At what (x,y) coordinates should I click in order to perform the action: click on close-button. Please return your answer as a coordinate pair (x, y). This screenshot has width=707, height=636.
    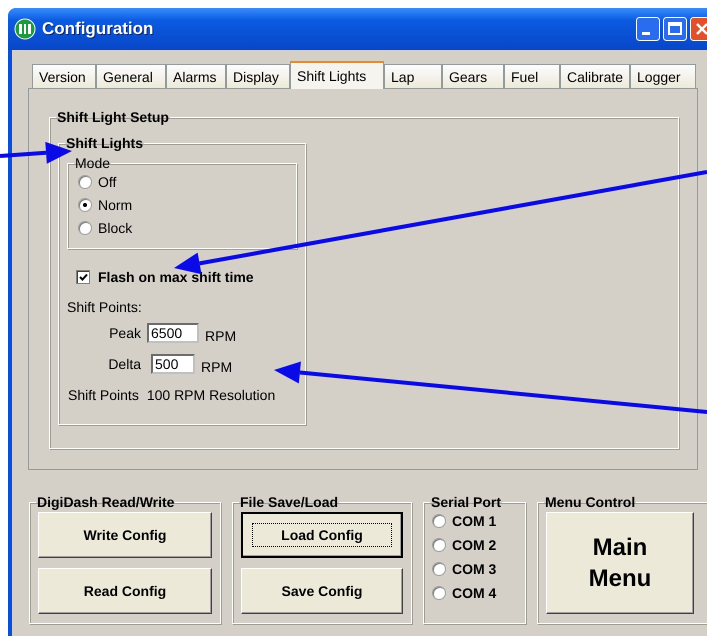
    Looking at the image, I should click on (698, 29).